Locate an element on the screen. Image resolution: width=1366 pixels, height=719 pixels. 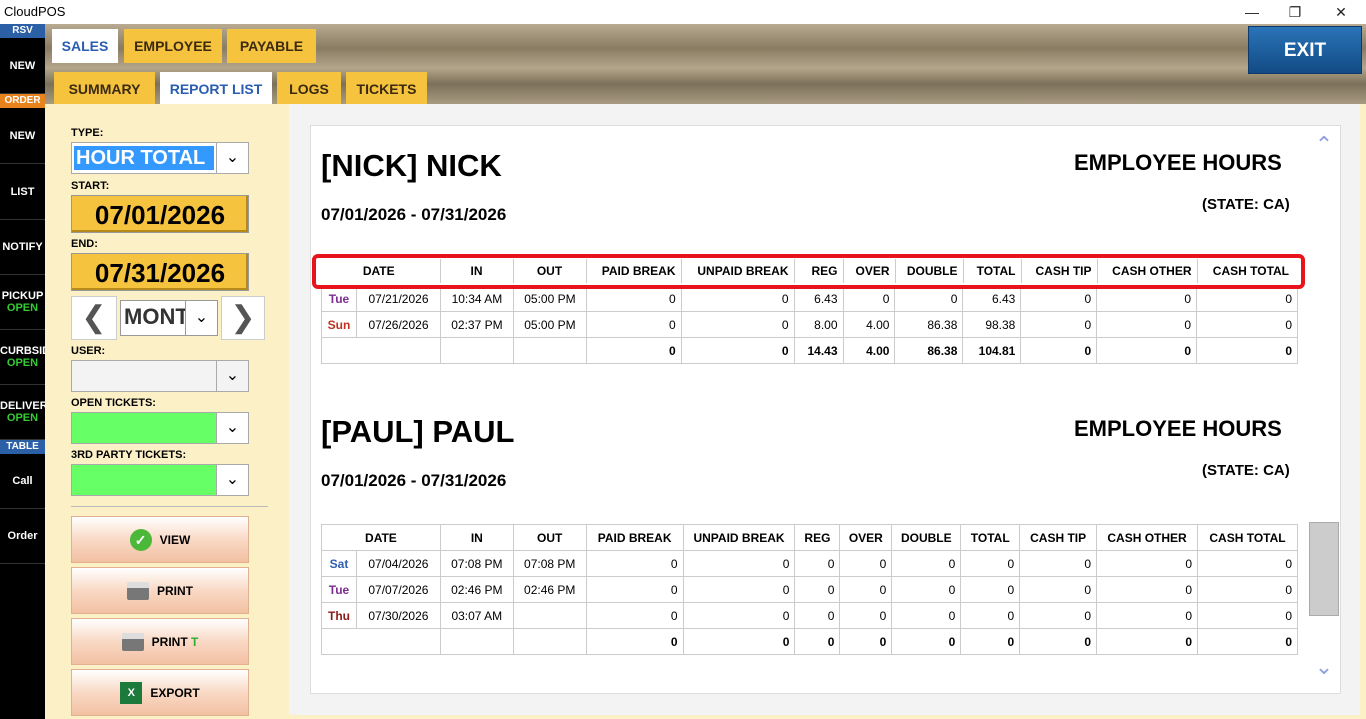
sidebar-item-pickup: PICKUP OPEN is located at coordinates (22, 302).